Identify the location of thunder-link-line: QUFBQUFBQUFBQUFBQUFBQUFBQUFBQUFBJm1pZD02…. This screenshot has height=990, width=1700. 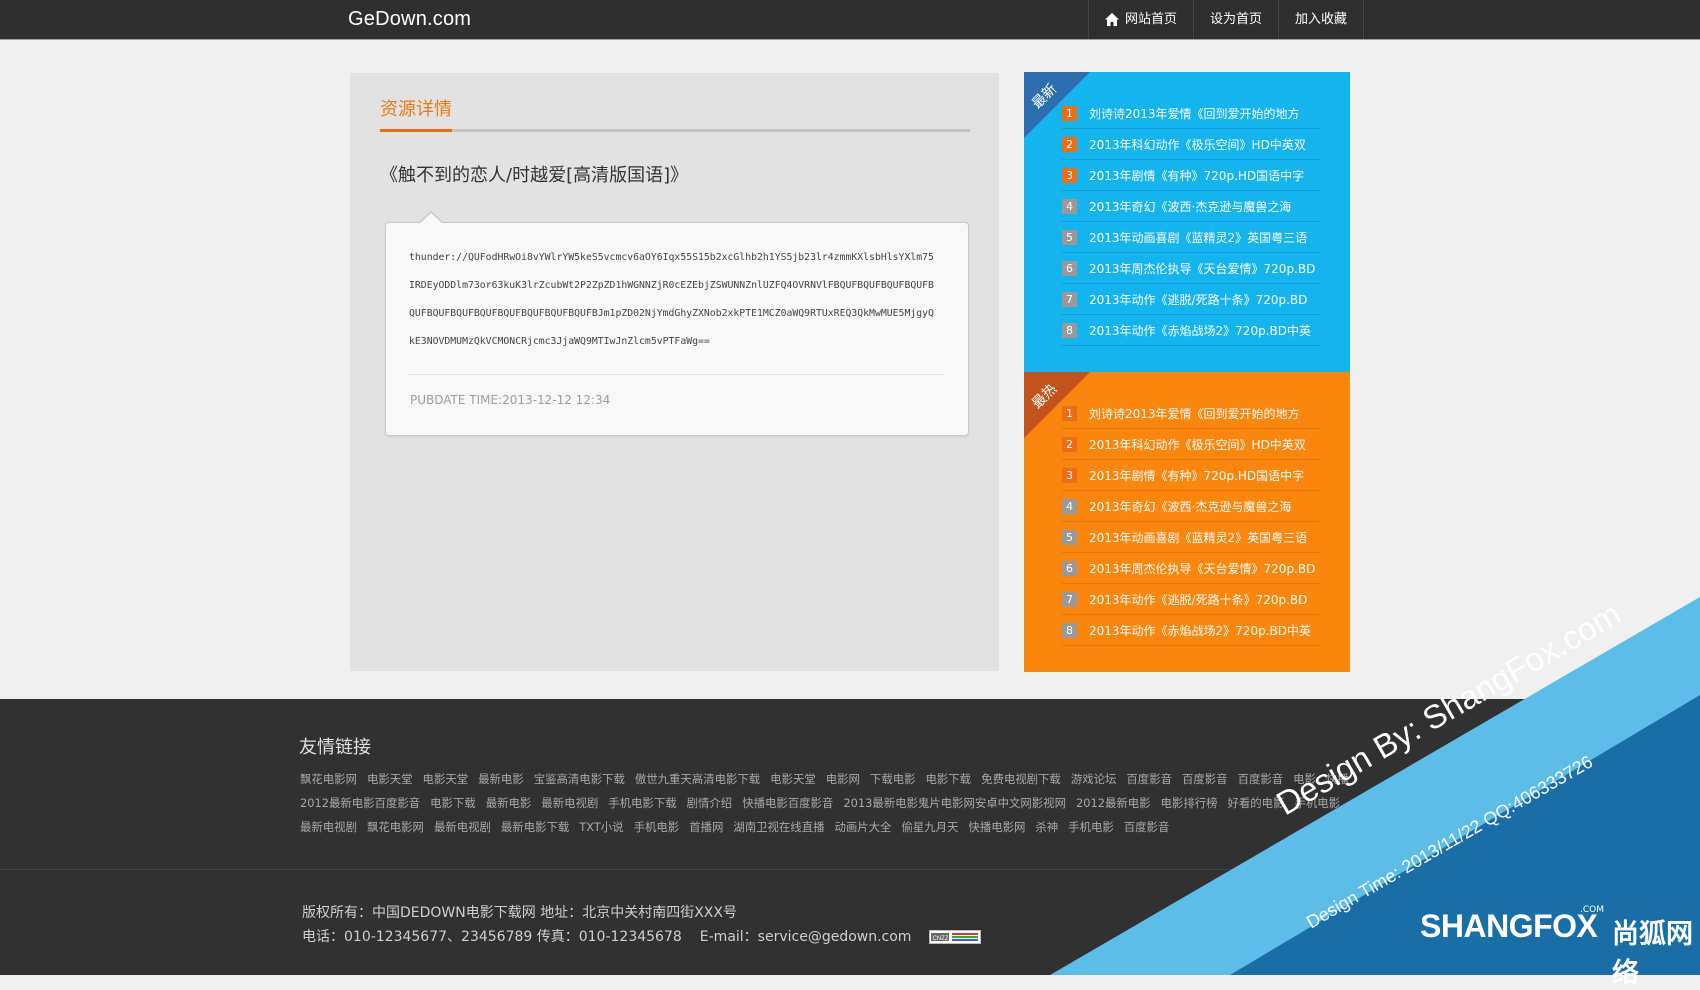
(671, 313).